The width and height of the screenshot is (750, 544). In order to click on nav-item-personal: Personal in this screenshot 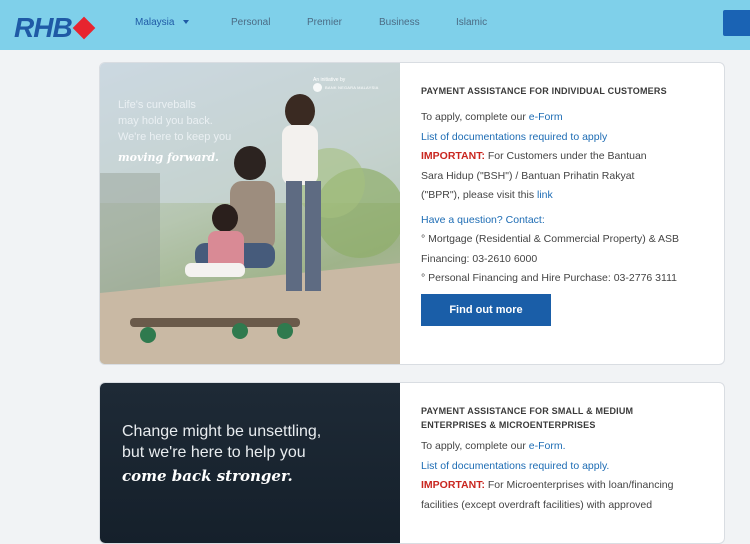, I will do `click(250, 22)`.